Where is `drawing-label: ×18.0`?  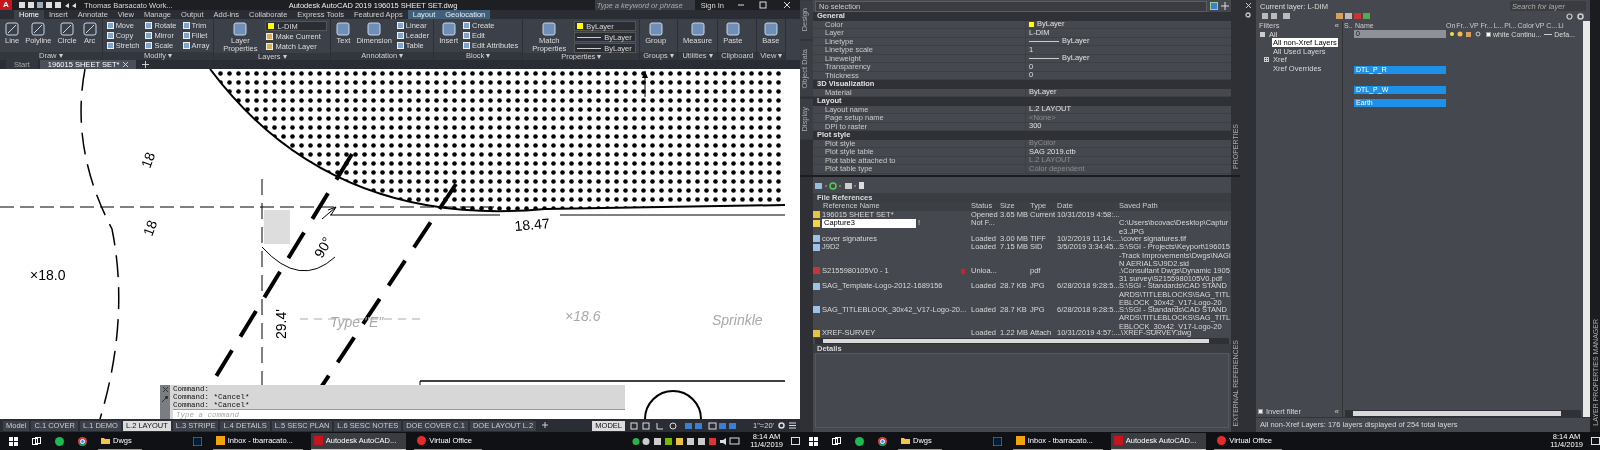 drawing-label: ×18.0 is located at coordinates (48, 275).